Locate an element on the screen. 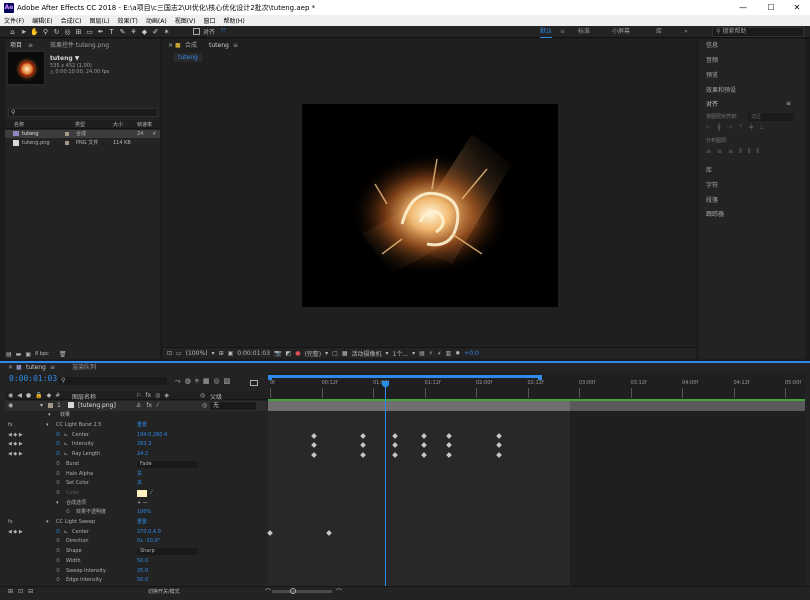 This screenshot has width=810, height=600. table-row: ⏱ Direction 0x -30.0° is located at coordinates (134, 542).